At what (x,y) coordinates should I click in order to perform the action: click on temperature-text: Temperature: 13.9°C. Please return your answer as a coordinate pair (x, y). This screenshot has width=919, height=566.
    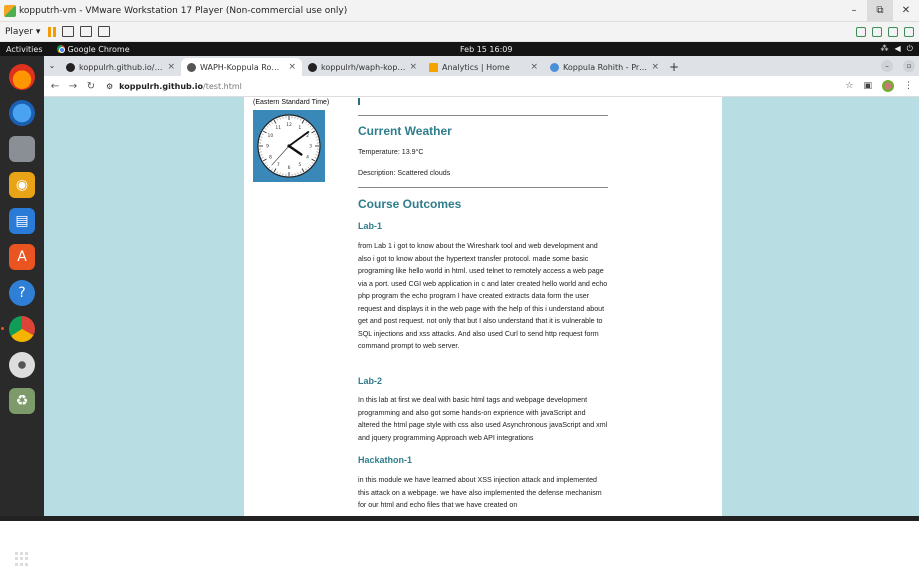
    Looking at the image, I should click on (483, 152).